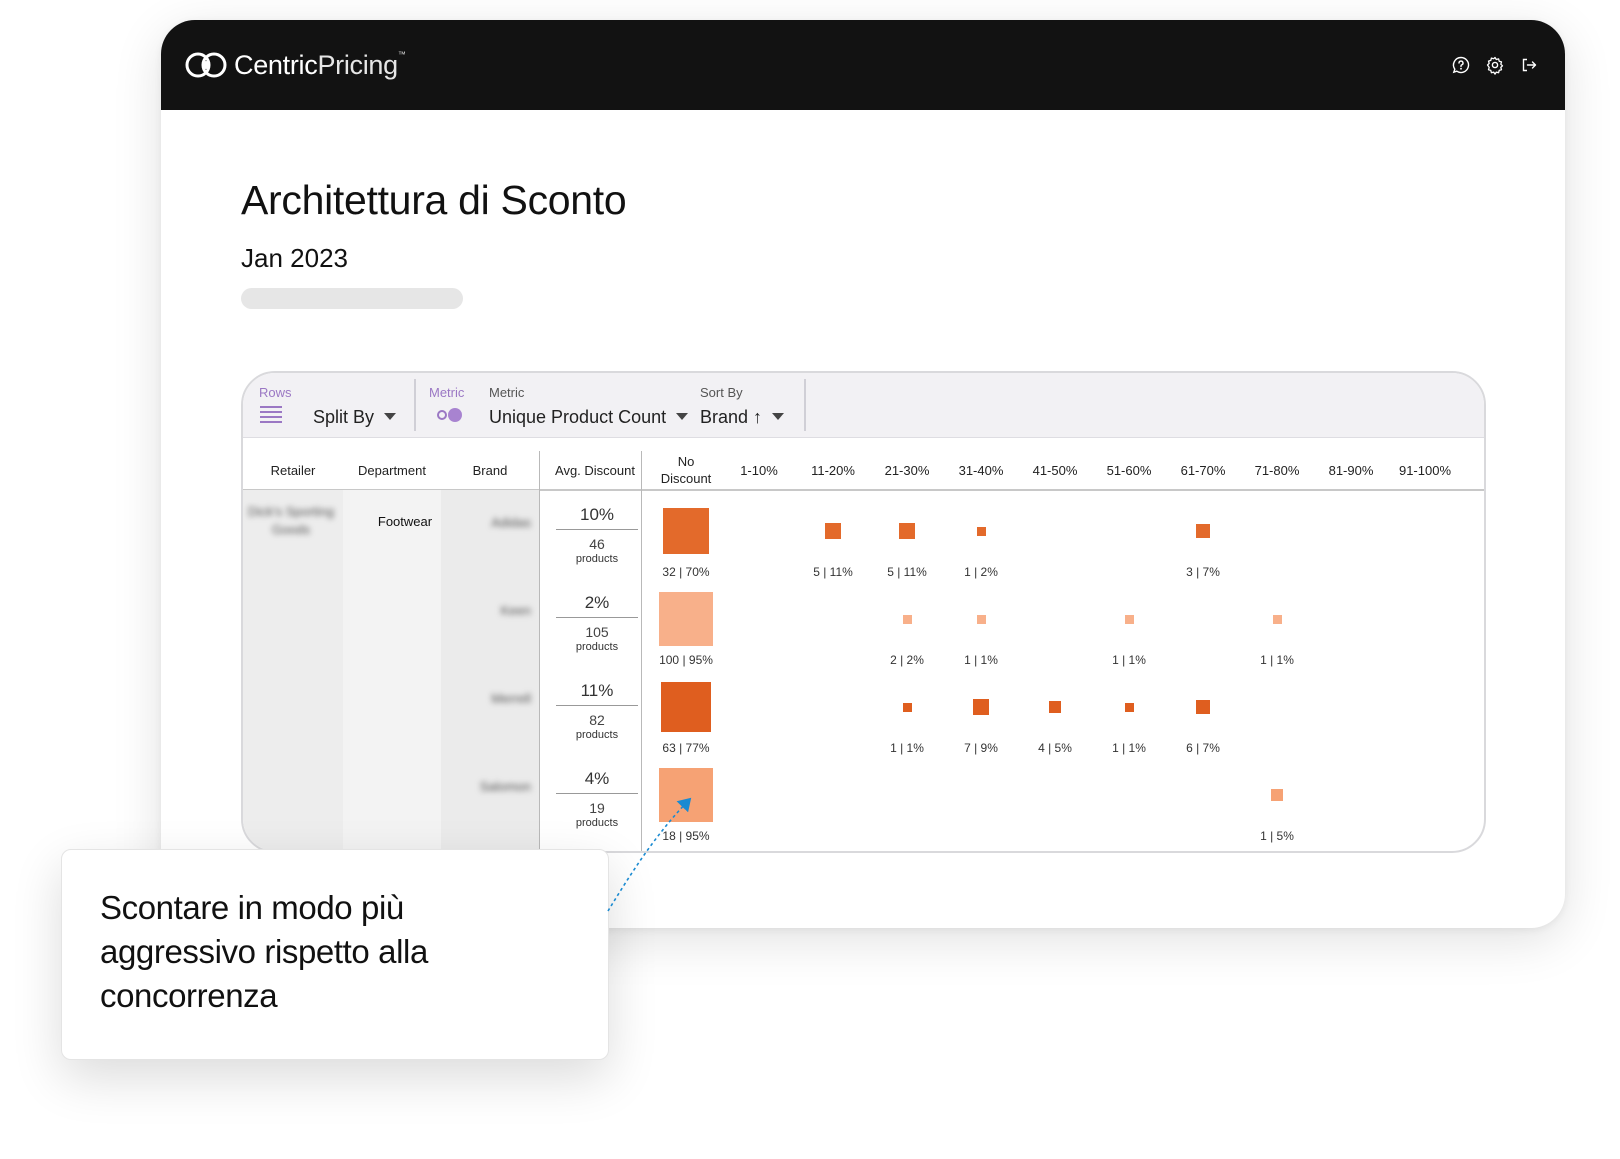  I want to click on logout-icon, so click(1529, 65).